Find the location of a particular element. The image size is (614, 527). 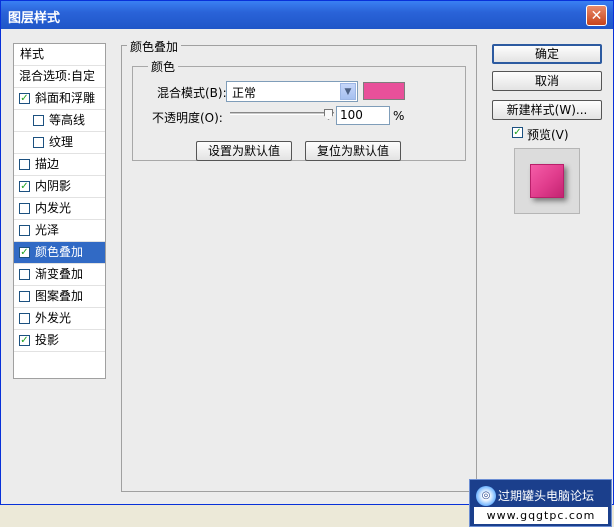

style-preview is located at coordinates (547, 181).